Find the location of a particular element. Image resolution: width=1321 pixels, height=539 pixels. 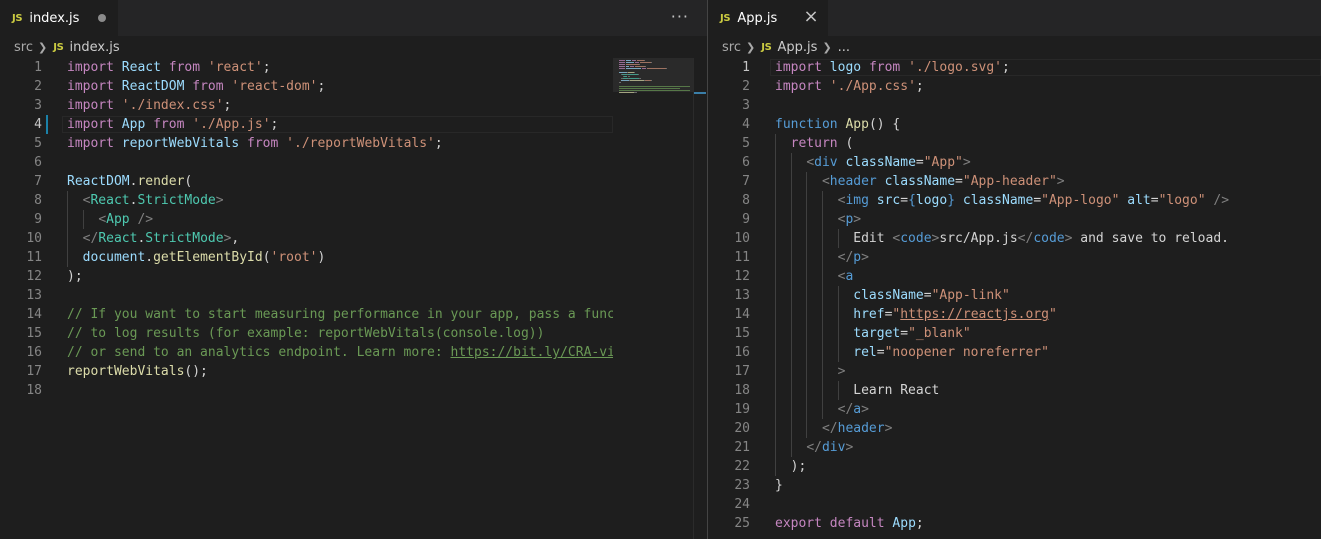

code-token: "logo" is located at coordinates (1182, 200).